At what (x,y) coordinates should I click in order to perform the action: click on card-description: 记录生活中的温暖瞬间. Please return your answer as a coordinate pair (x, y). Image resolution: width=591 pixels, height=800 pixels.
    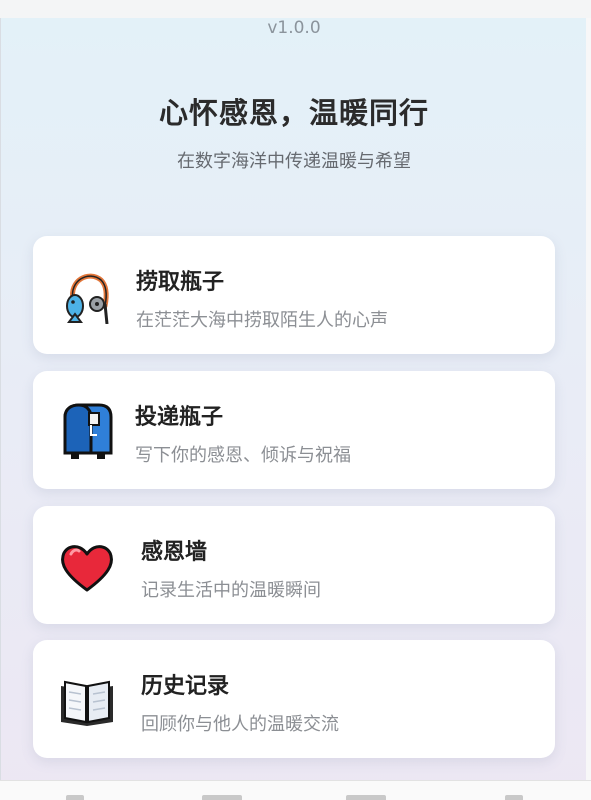
    Looking at the image, I should click on (231, 590).